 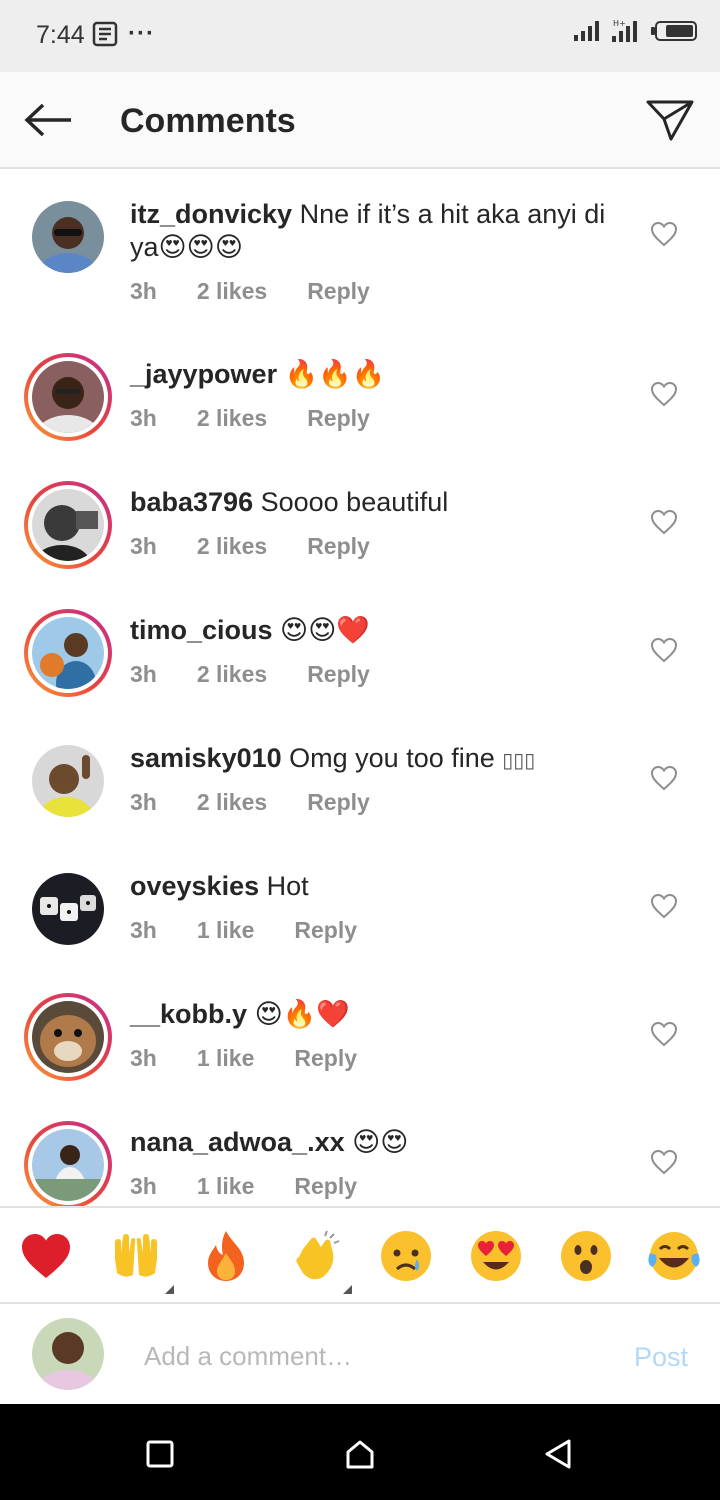 I want to click on emoji-crying-face-button: 😢, so click(x=406, y=1256).